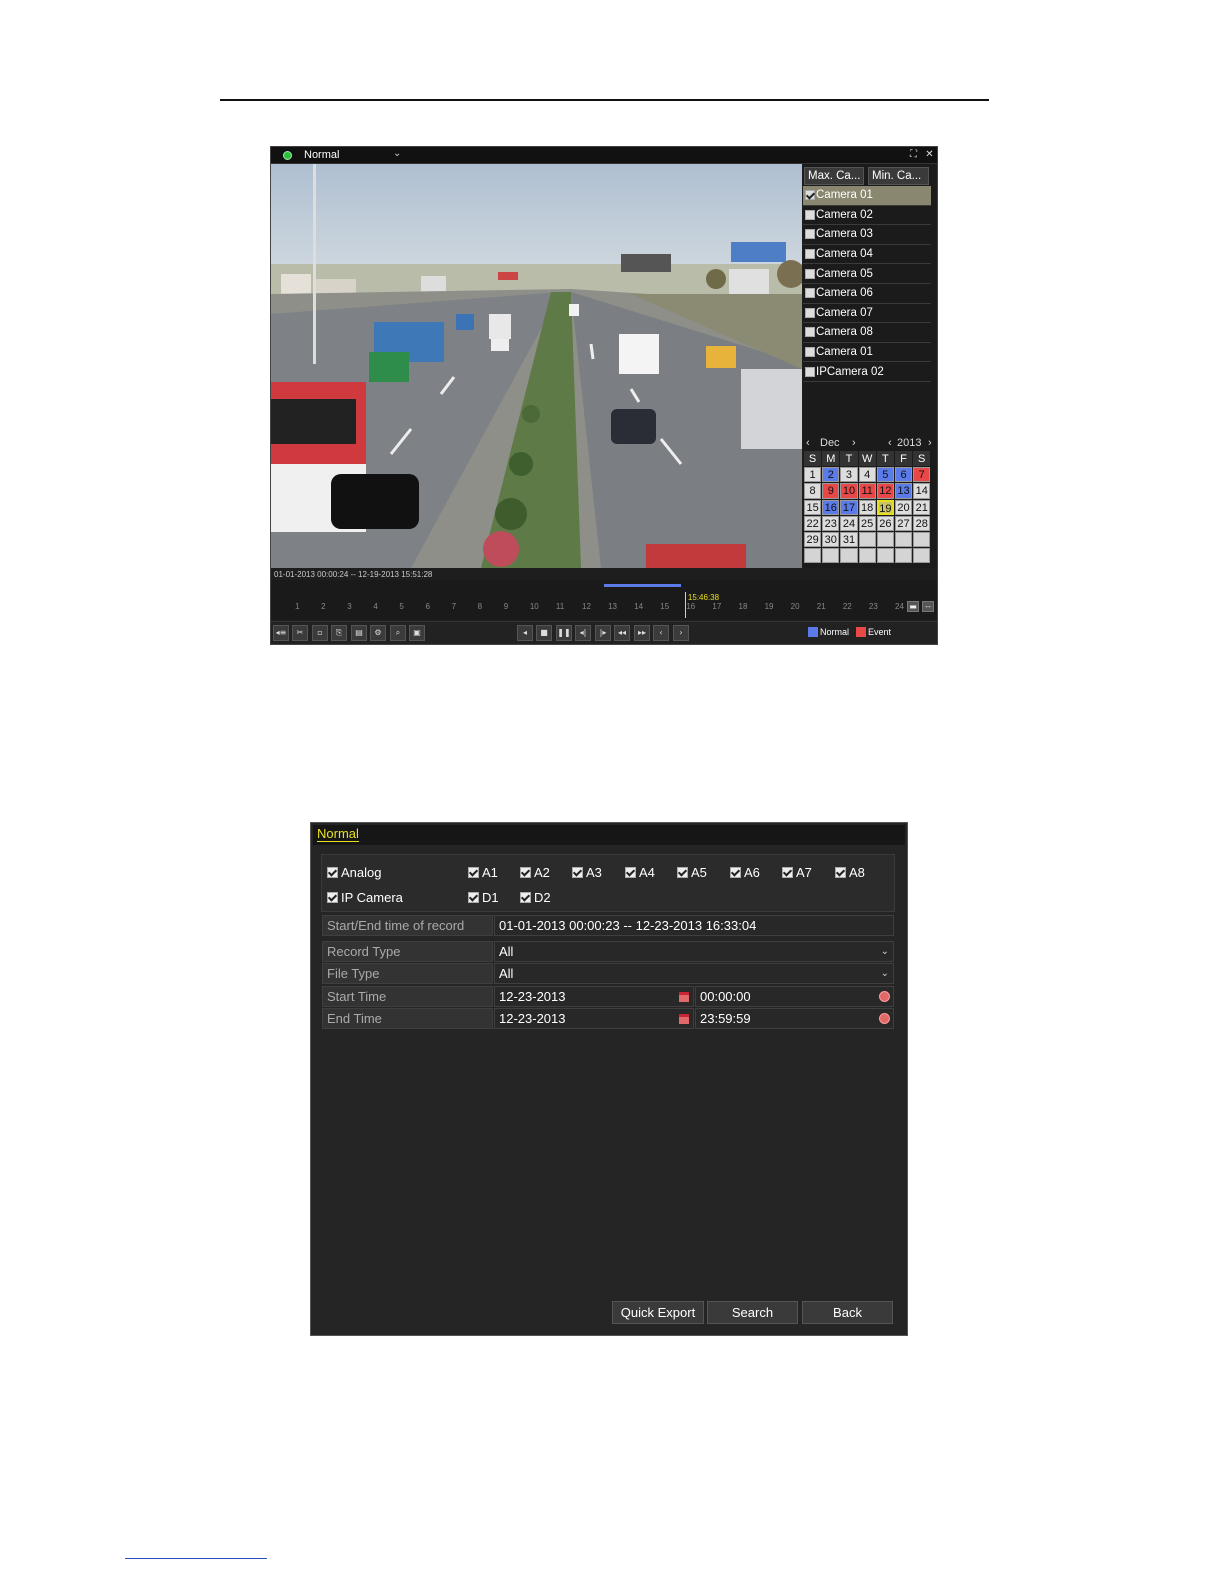 The height and width of the screenshot is (1584, 1224). Describe the element at coordinates (320, 633) in the screenshot. I see `blank-icon: ▫` at that location.